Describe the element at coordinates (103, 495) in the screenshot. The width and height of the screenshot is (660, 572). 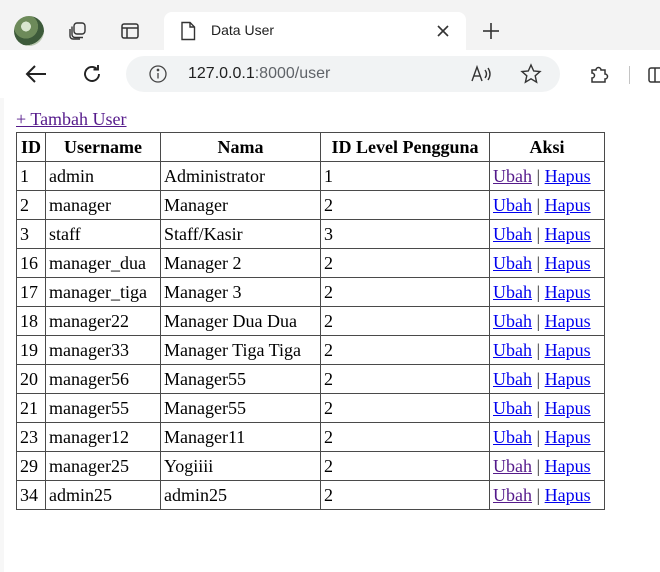
I see `cell-username: admin25` at that location.